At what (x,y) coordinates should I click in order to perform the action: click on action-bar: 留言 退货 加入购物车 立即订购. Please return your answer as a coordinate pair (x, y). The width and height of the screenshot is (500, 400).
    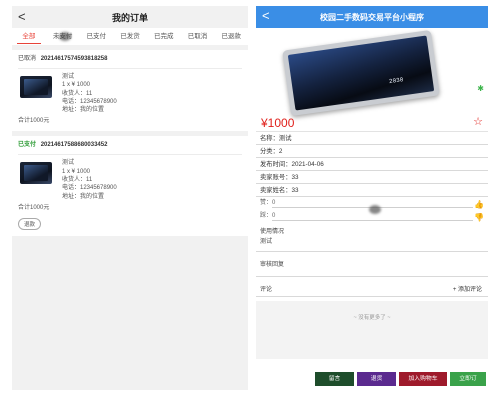
    Looking at the image, I should click on (372, 384).